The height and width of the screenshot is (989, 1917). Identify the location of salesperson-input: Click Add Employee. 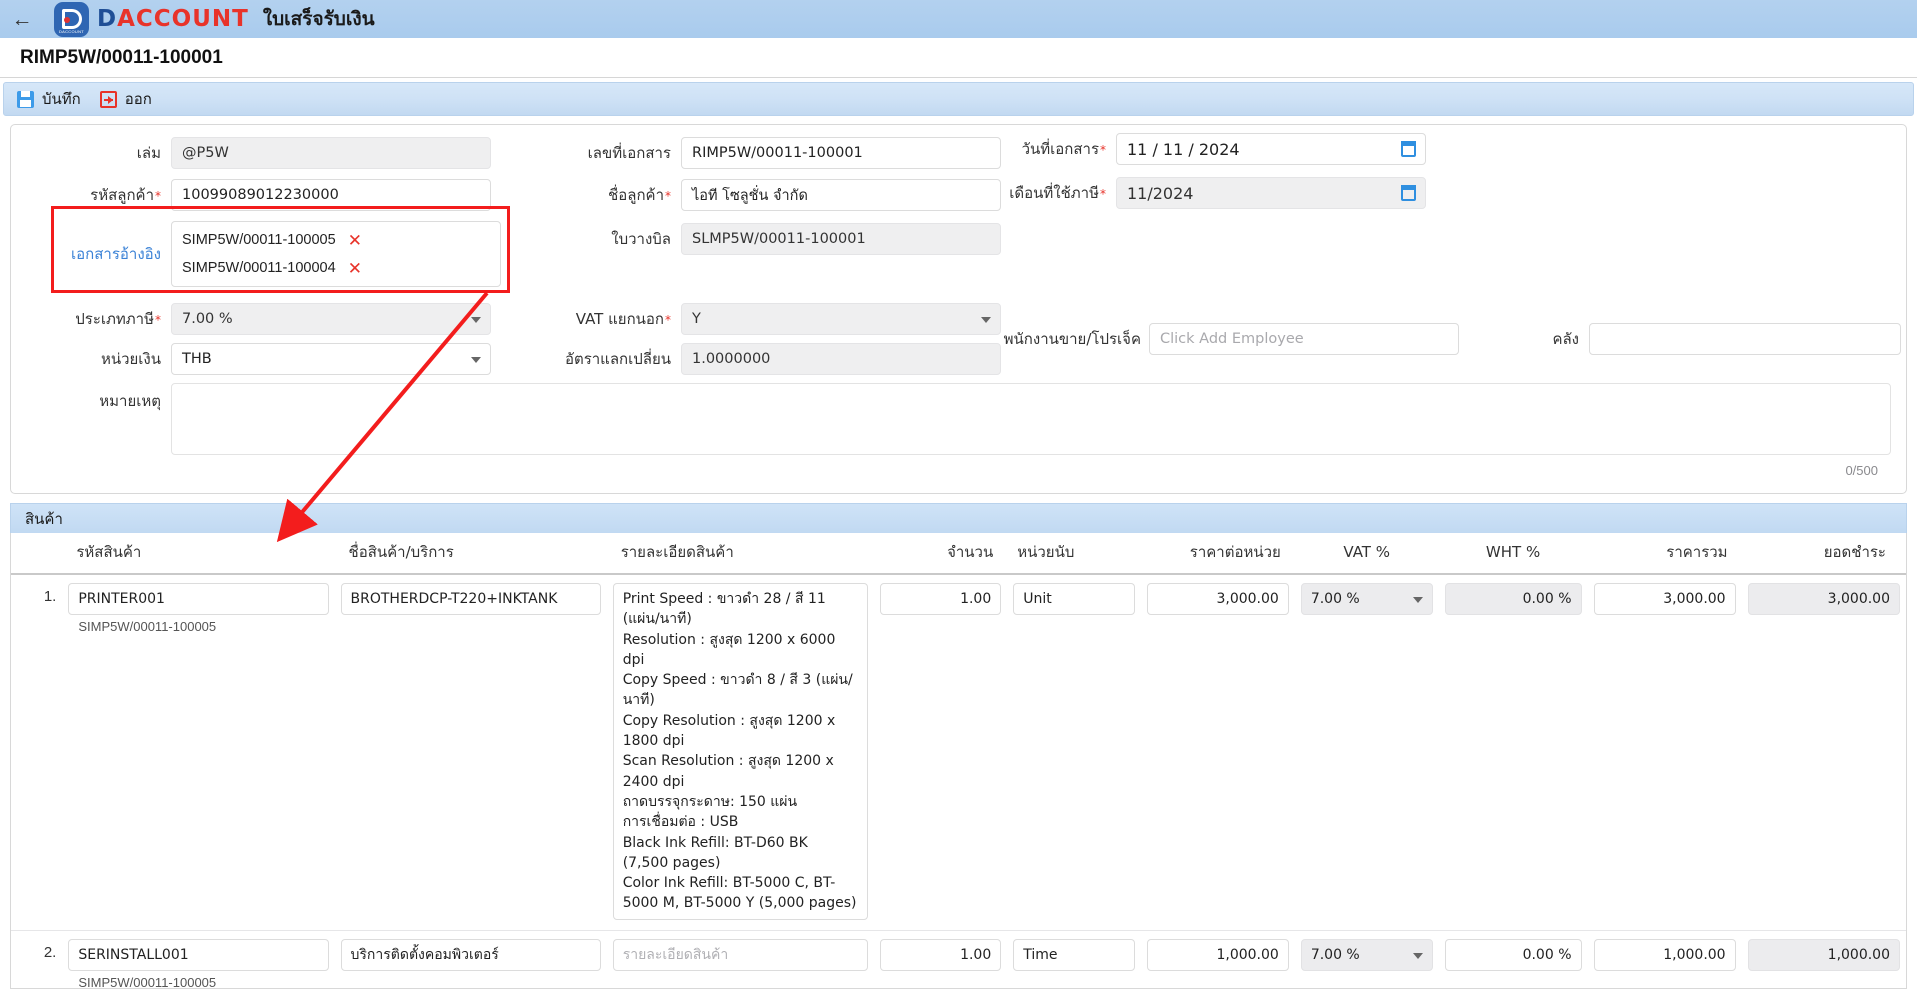
(1304, 339).